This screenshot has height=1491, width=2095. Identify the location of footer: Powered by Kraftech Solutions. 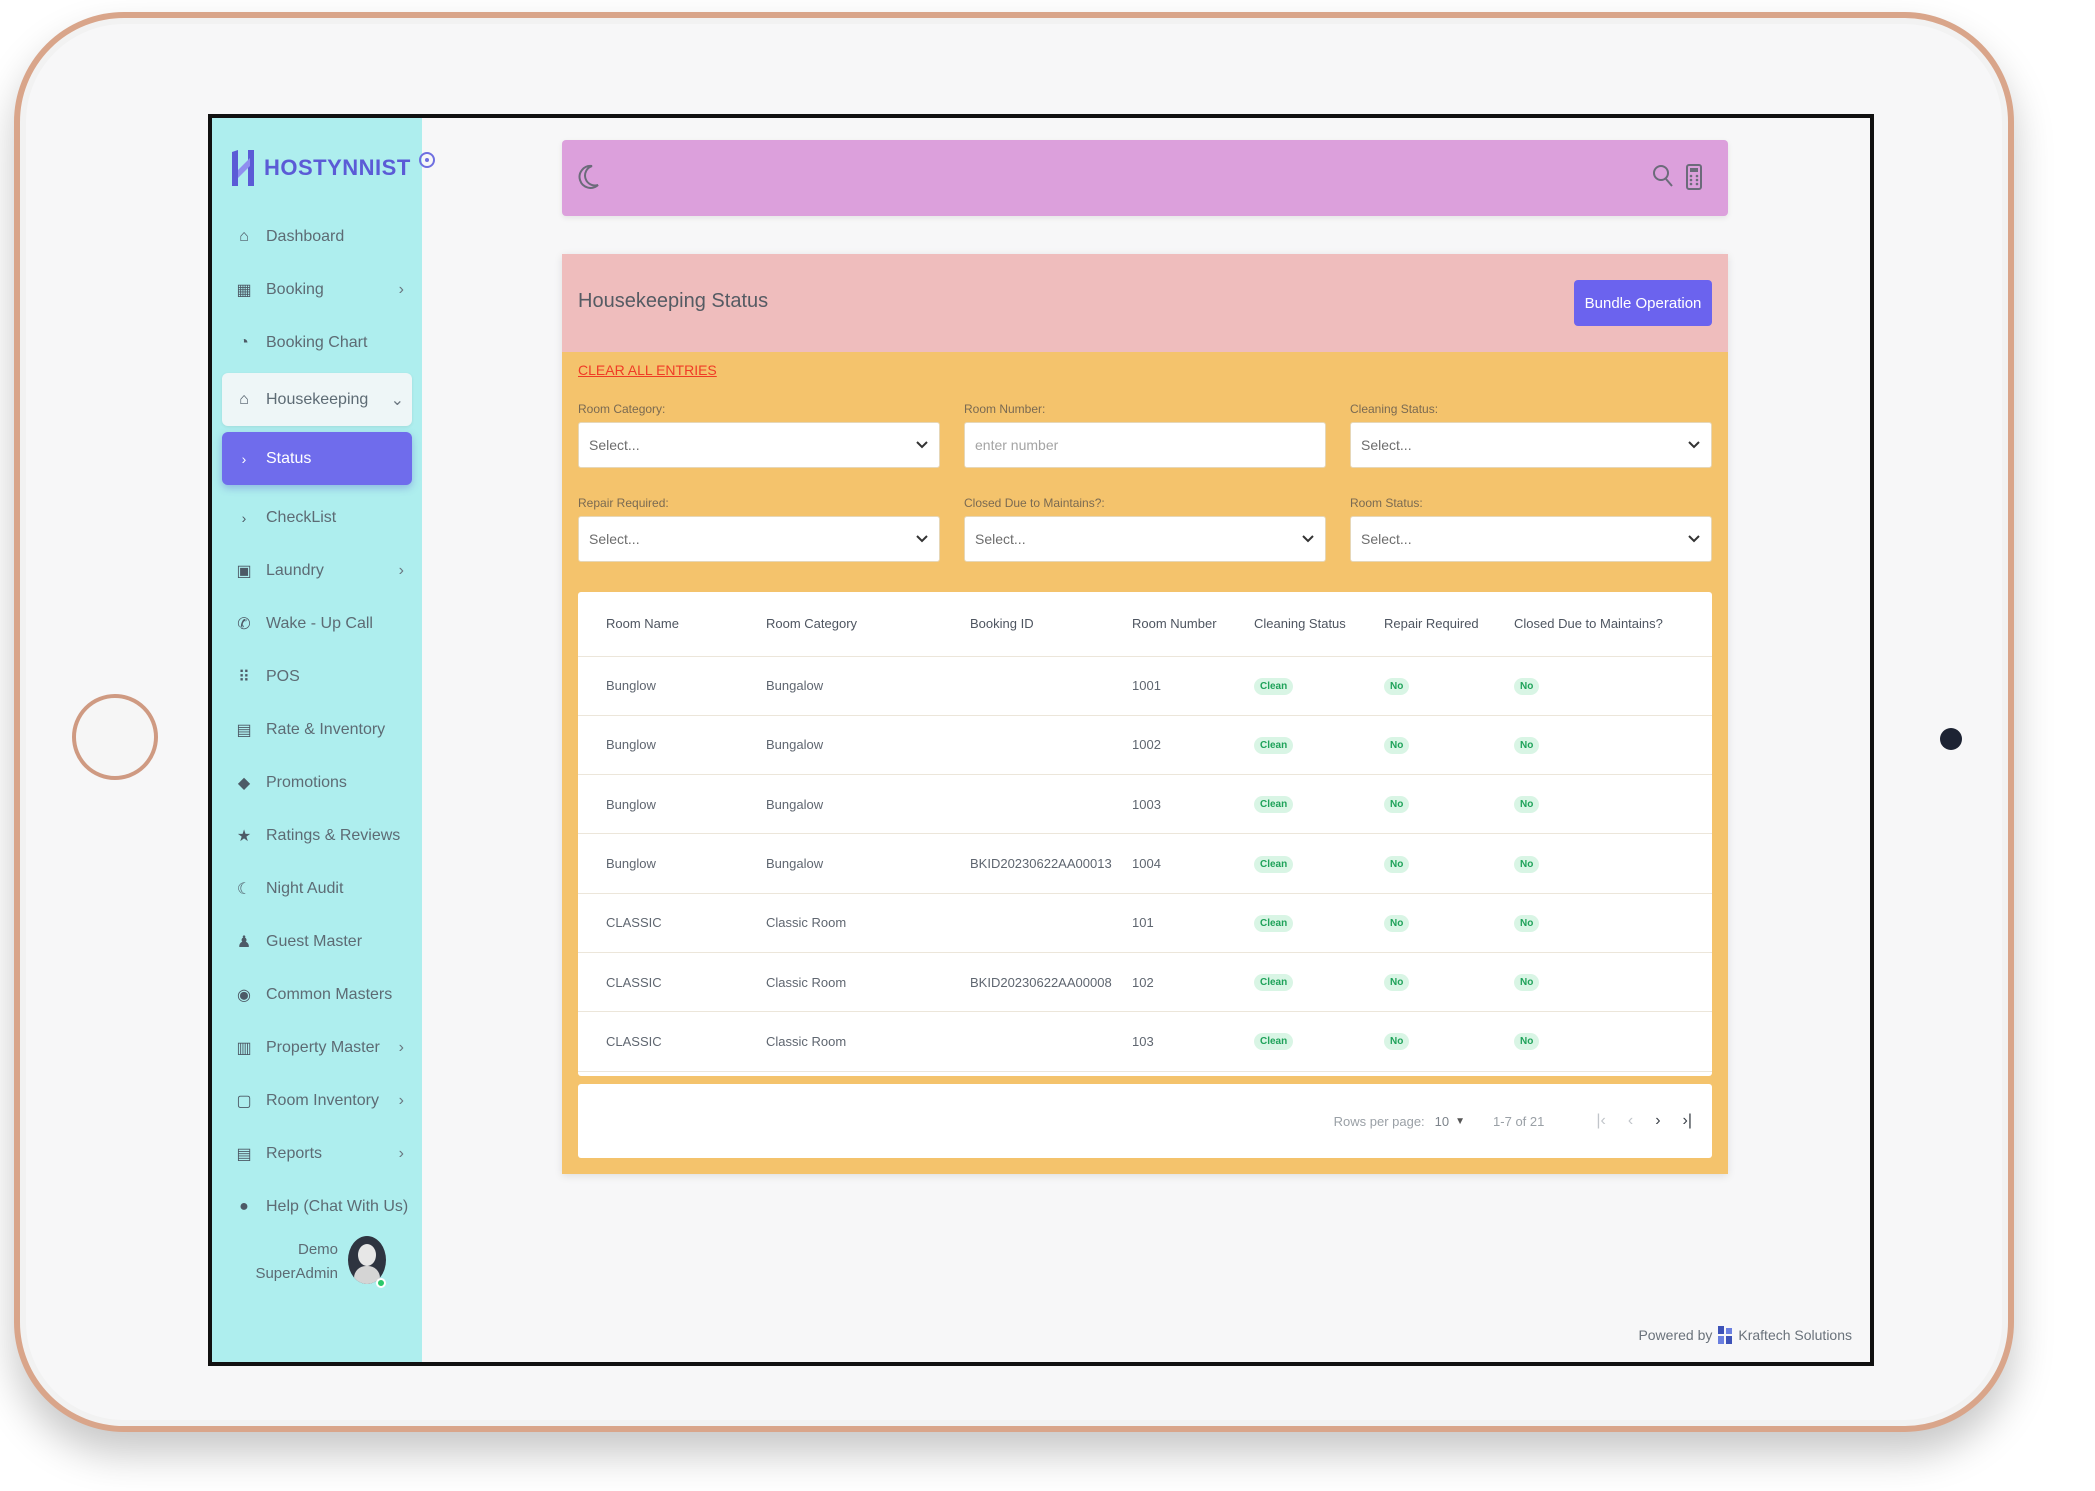
(1745, 1335).